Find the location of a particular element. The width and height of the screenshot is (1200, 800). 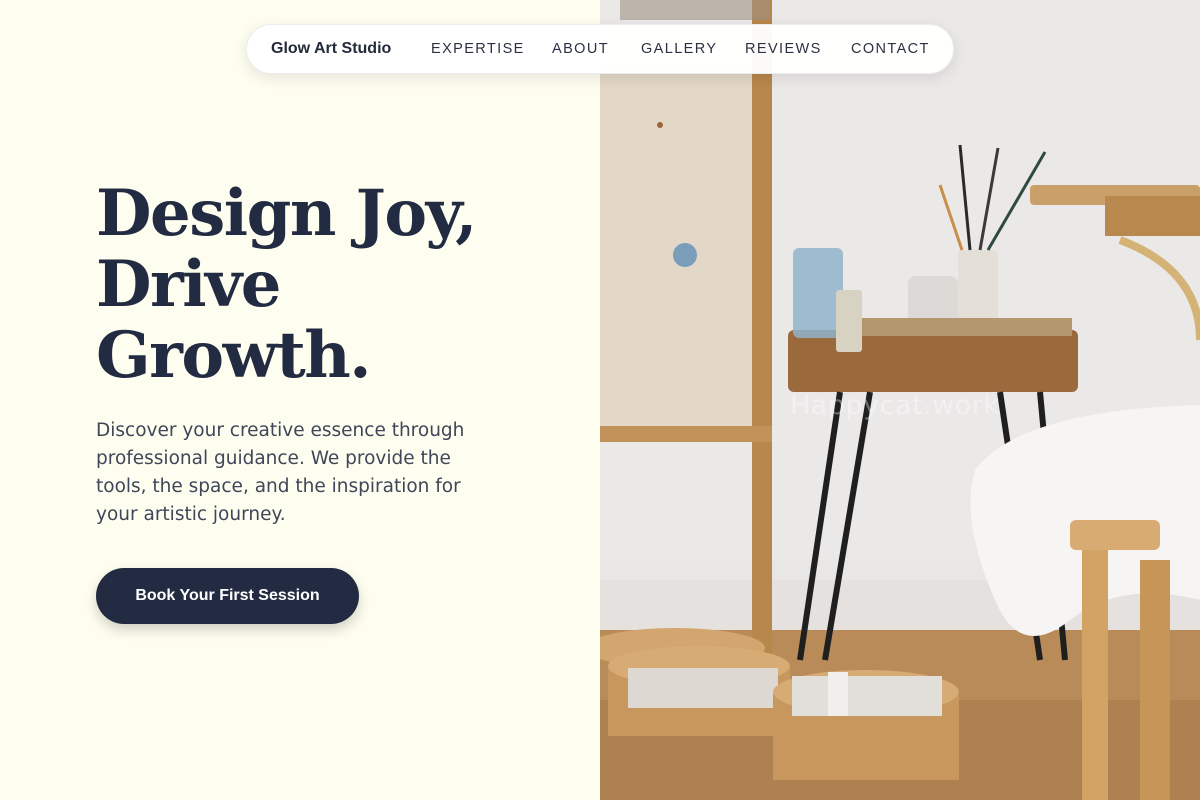

image-watermark: Happycat.work is located at coordinates (895, 405).